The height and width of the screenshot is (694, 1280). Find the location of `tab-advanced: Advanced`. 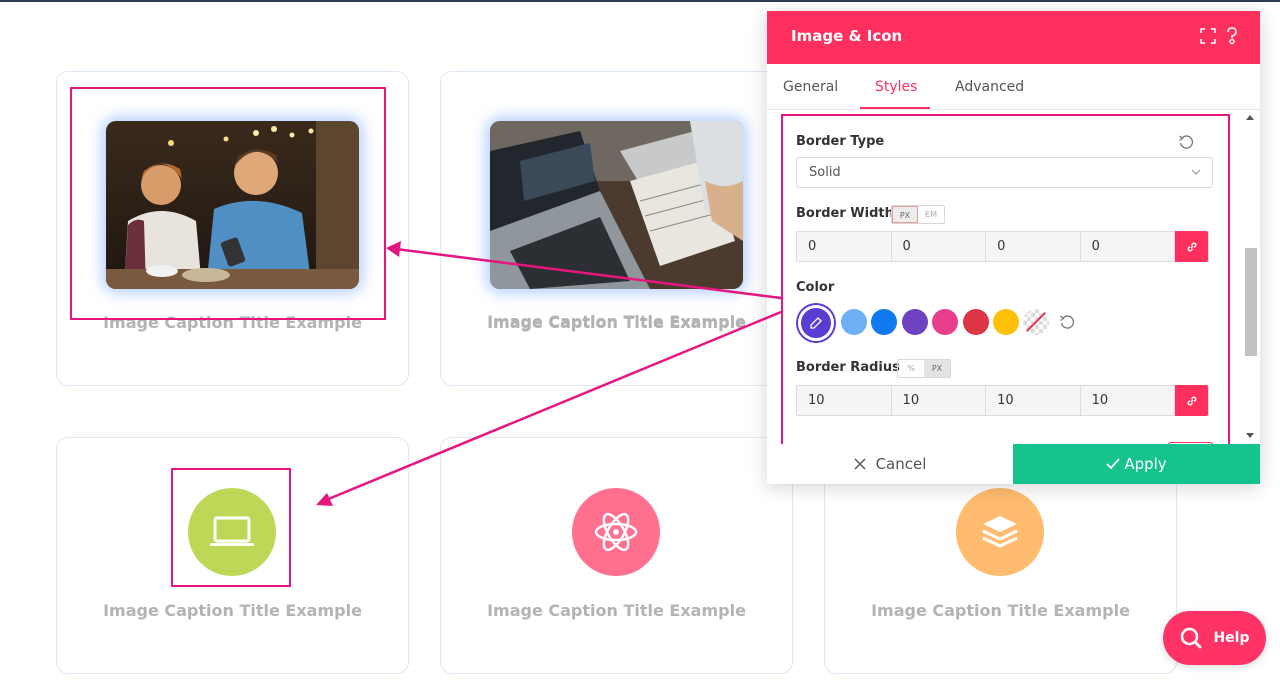

tab-advanced: Advanced is located at coordinates (989, 87).